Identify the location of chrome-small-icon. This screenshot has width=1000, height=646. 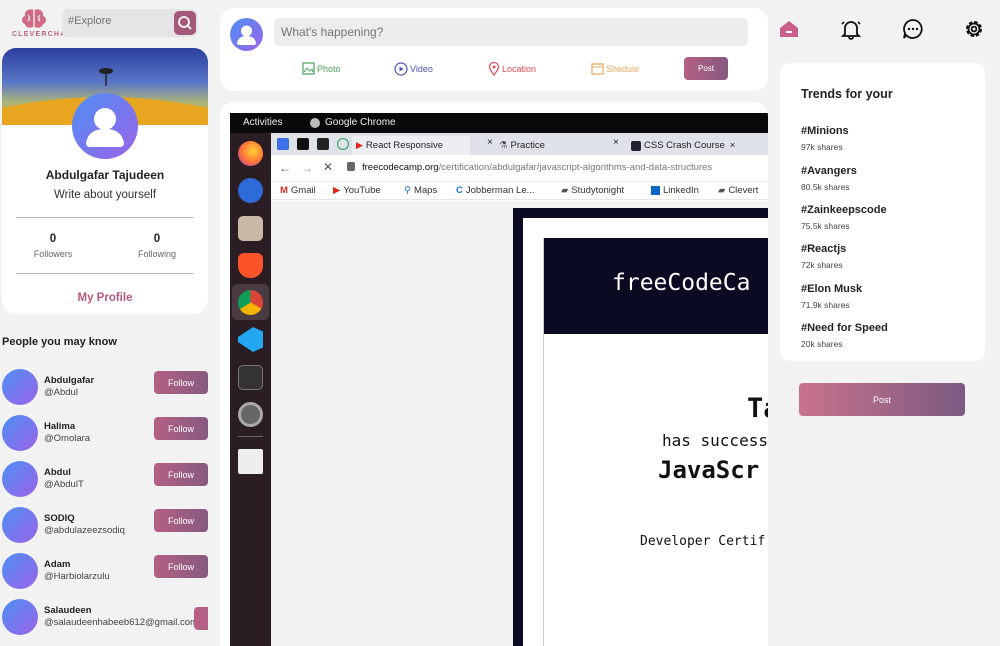
(315, 123).